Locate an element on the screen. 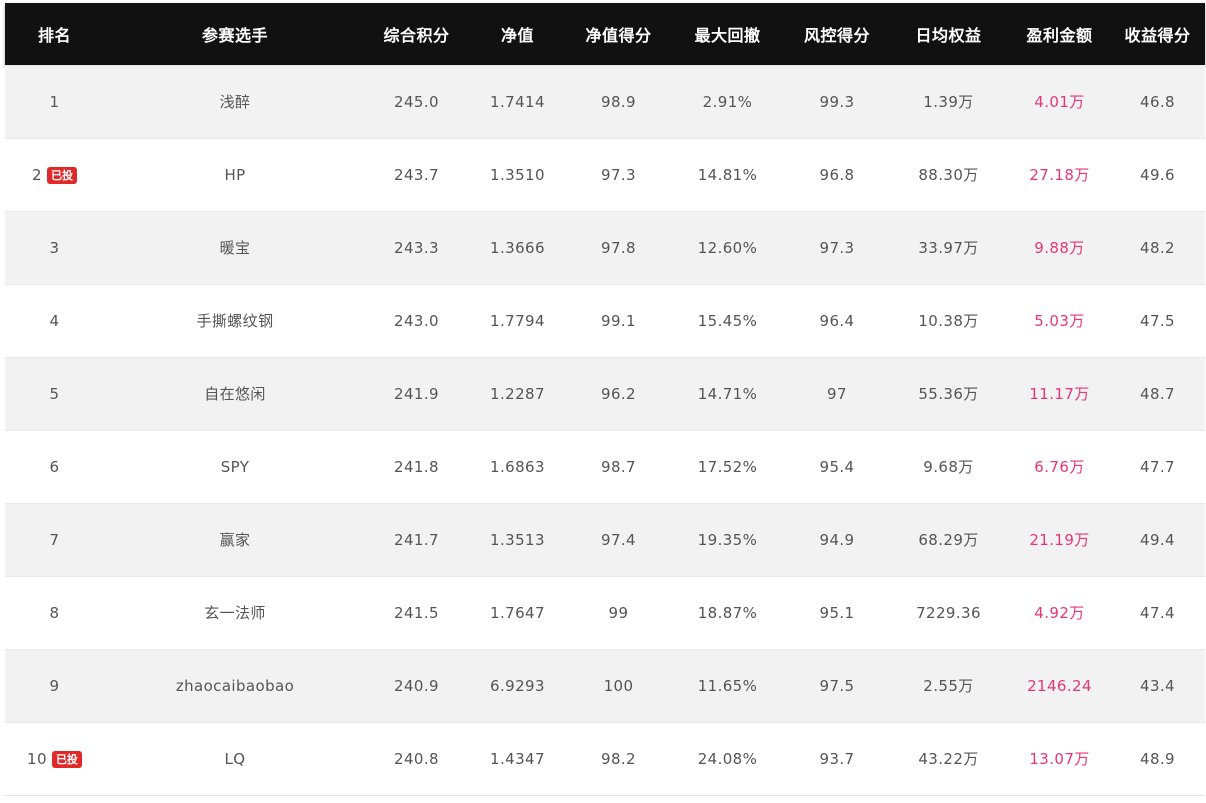  rank-cell: 8 is located at coordinates (54, 612).